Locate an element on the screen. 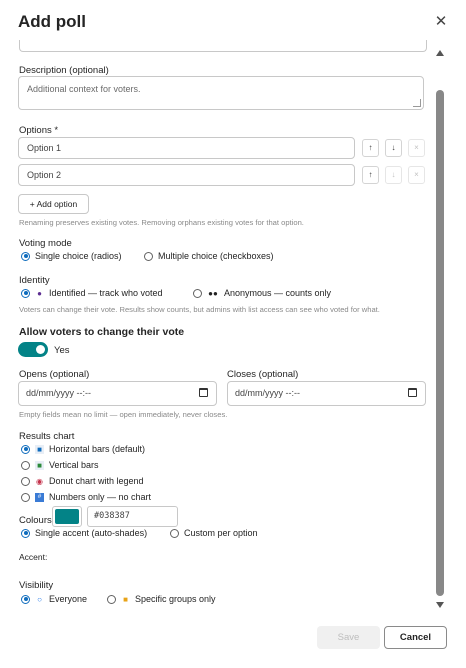 This screenshot has width=466, height=668. accent-hex-input: #038387 is located at coordinates (132, 516).